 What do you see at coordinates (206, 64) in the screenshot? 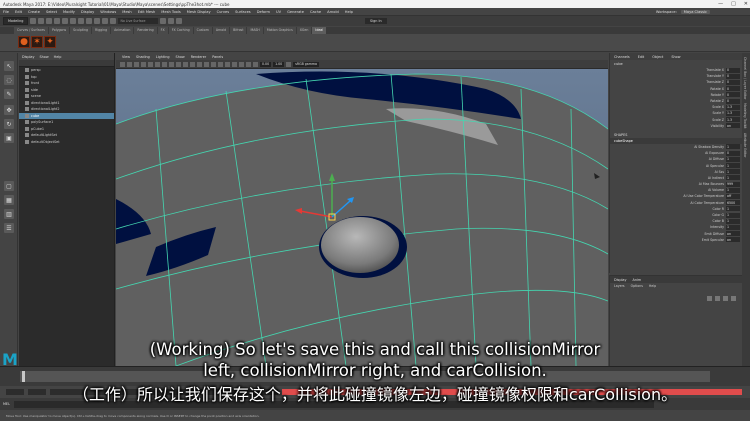
I see `default-material-icon` at bounding box center [206, 64].